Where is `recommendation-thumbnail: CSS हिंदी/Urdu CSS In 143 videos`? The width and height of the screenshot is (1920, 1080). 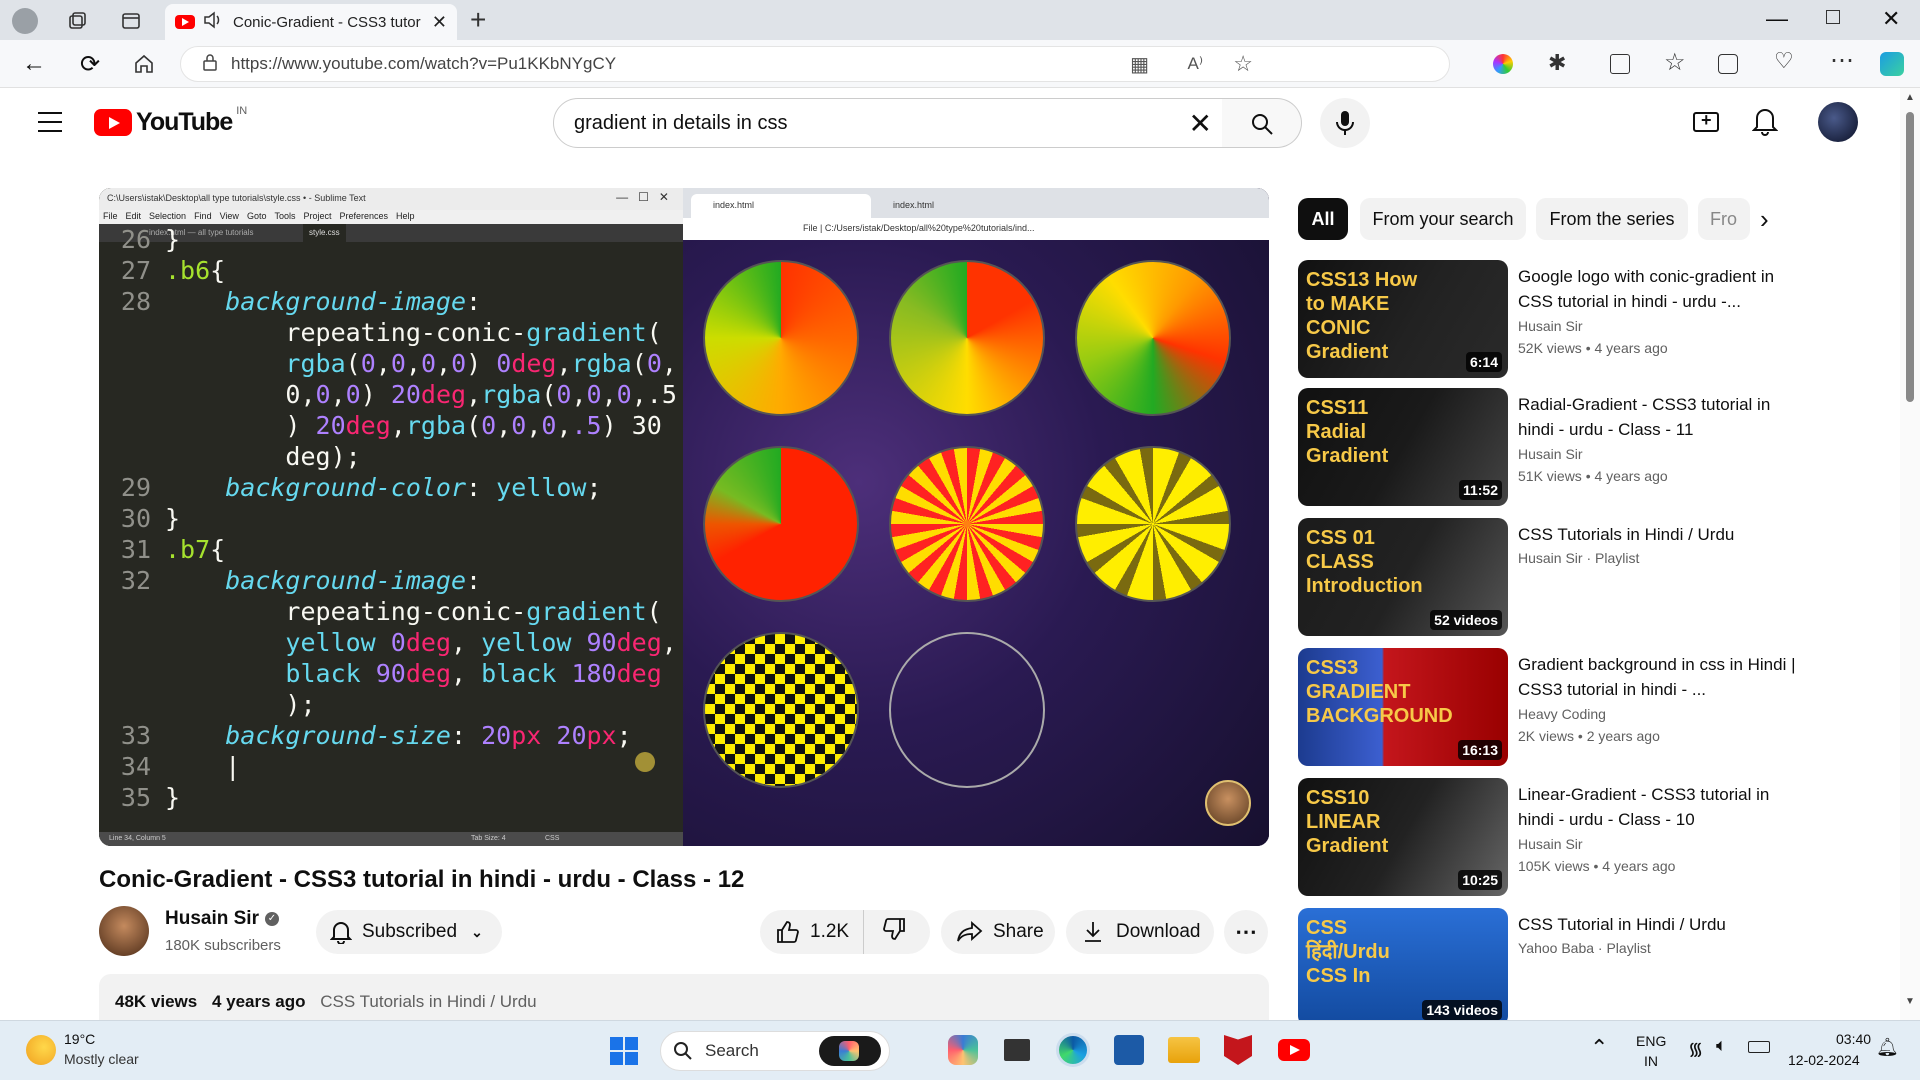 recommendation-thumbnail: CSS हिंदी/Urdu CSS In 143 videos is located at coordinates (1403, 967).